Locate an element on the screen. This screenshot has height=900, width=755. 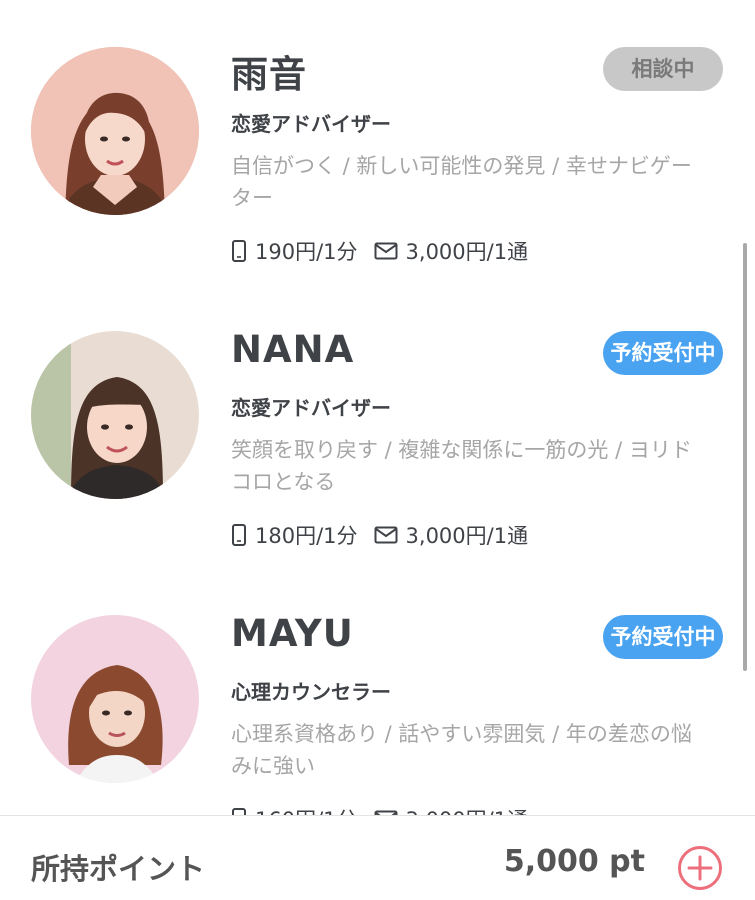
phone-price: 180円/1分 is located at coordinates (294, 535).